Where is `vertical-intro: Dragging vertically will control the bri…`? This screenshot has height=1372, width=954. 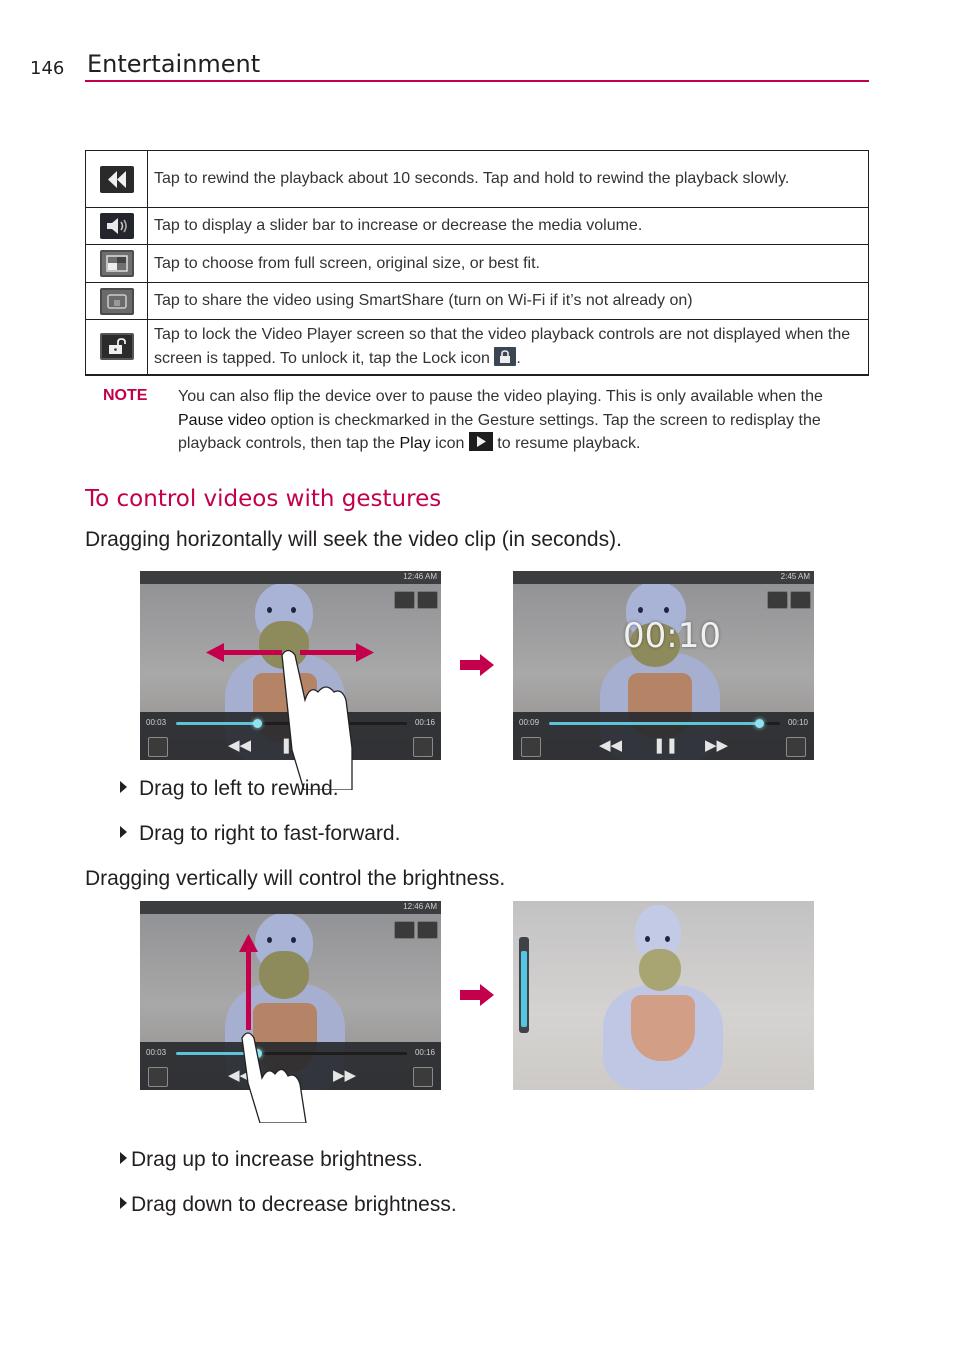 vertical-intro: Dragging vertically will control the bri… is located at coordinates (295, 878).